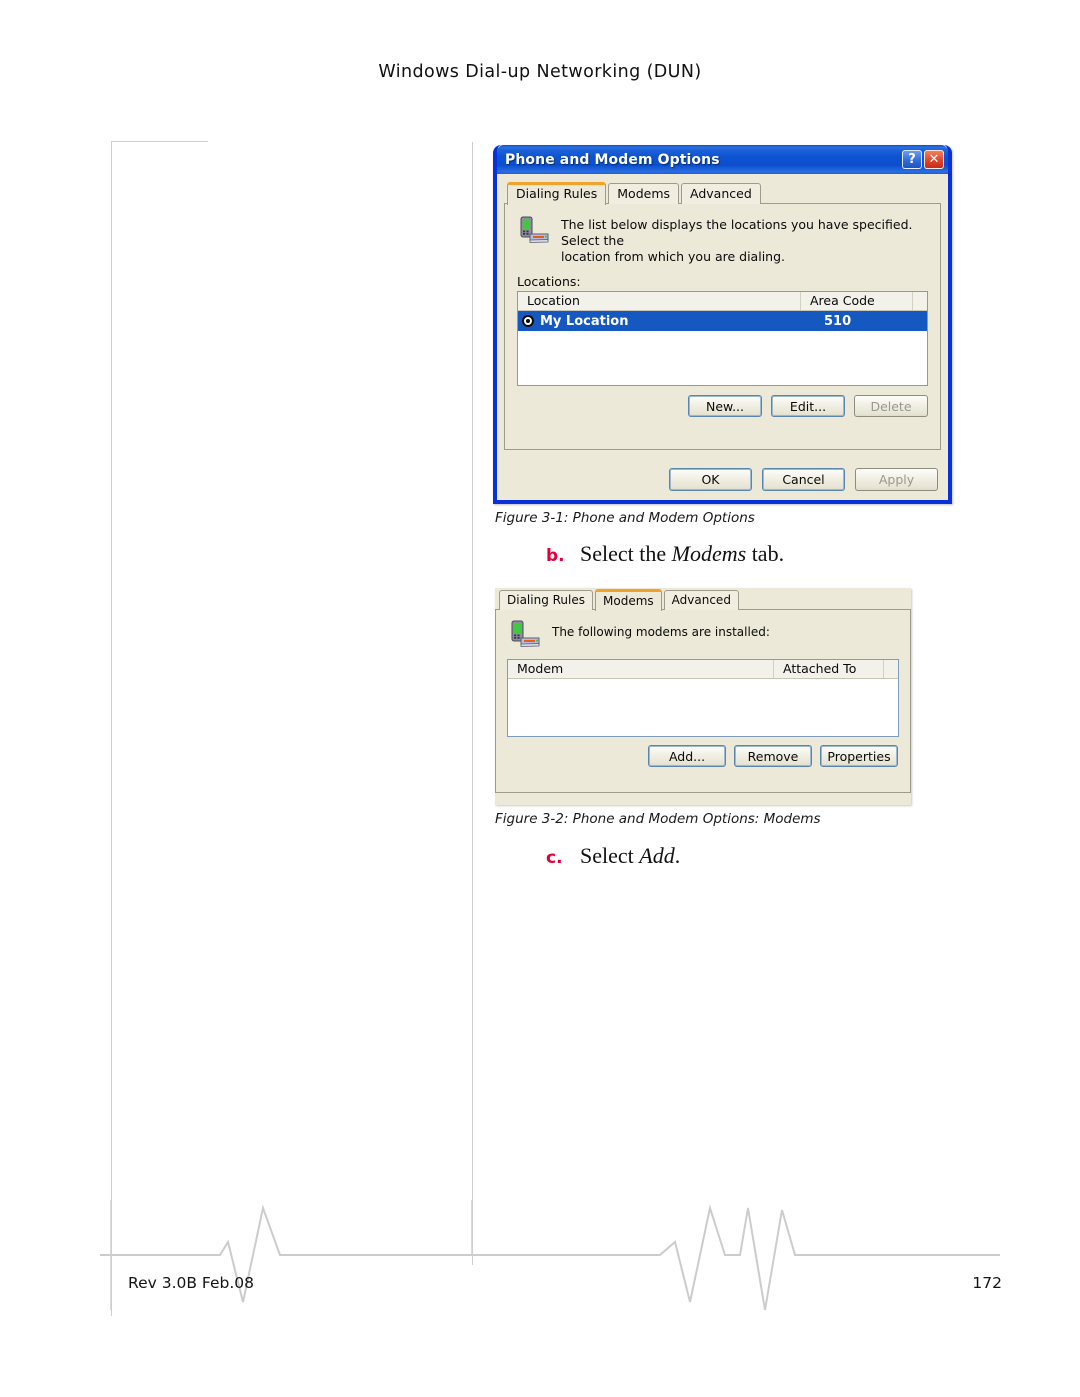  What do you see at coordinates (612, 159) in the screenshot?
I see `dialog-title: Phone and Modem Options` at bounding box center [612, 159].